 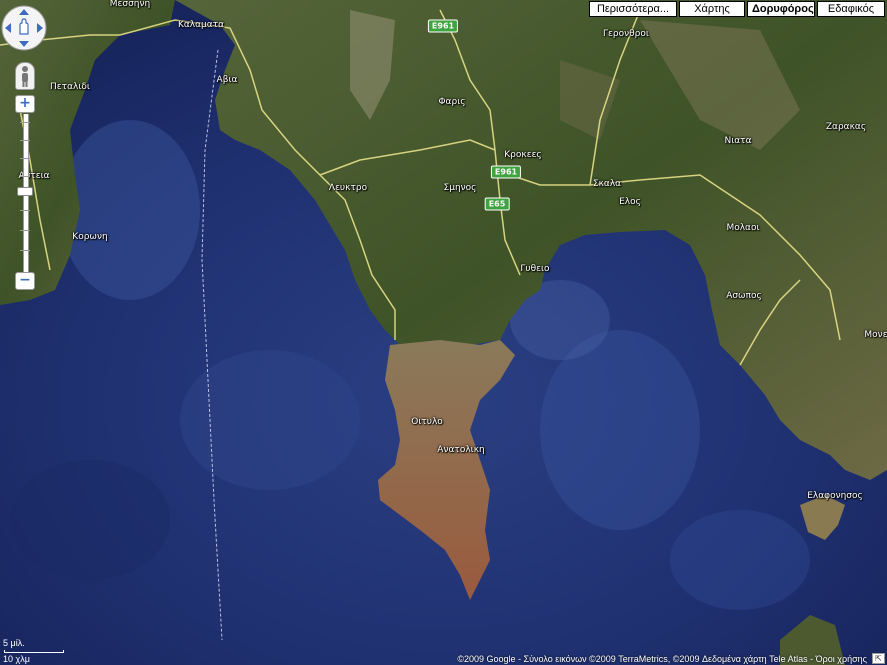 I want to click on map-type-controls: Περισσότερα... Χάρτης Δορυφόρος Εδαφικός, so click(x=737, y=9).